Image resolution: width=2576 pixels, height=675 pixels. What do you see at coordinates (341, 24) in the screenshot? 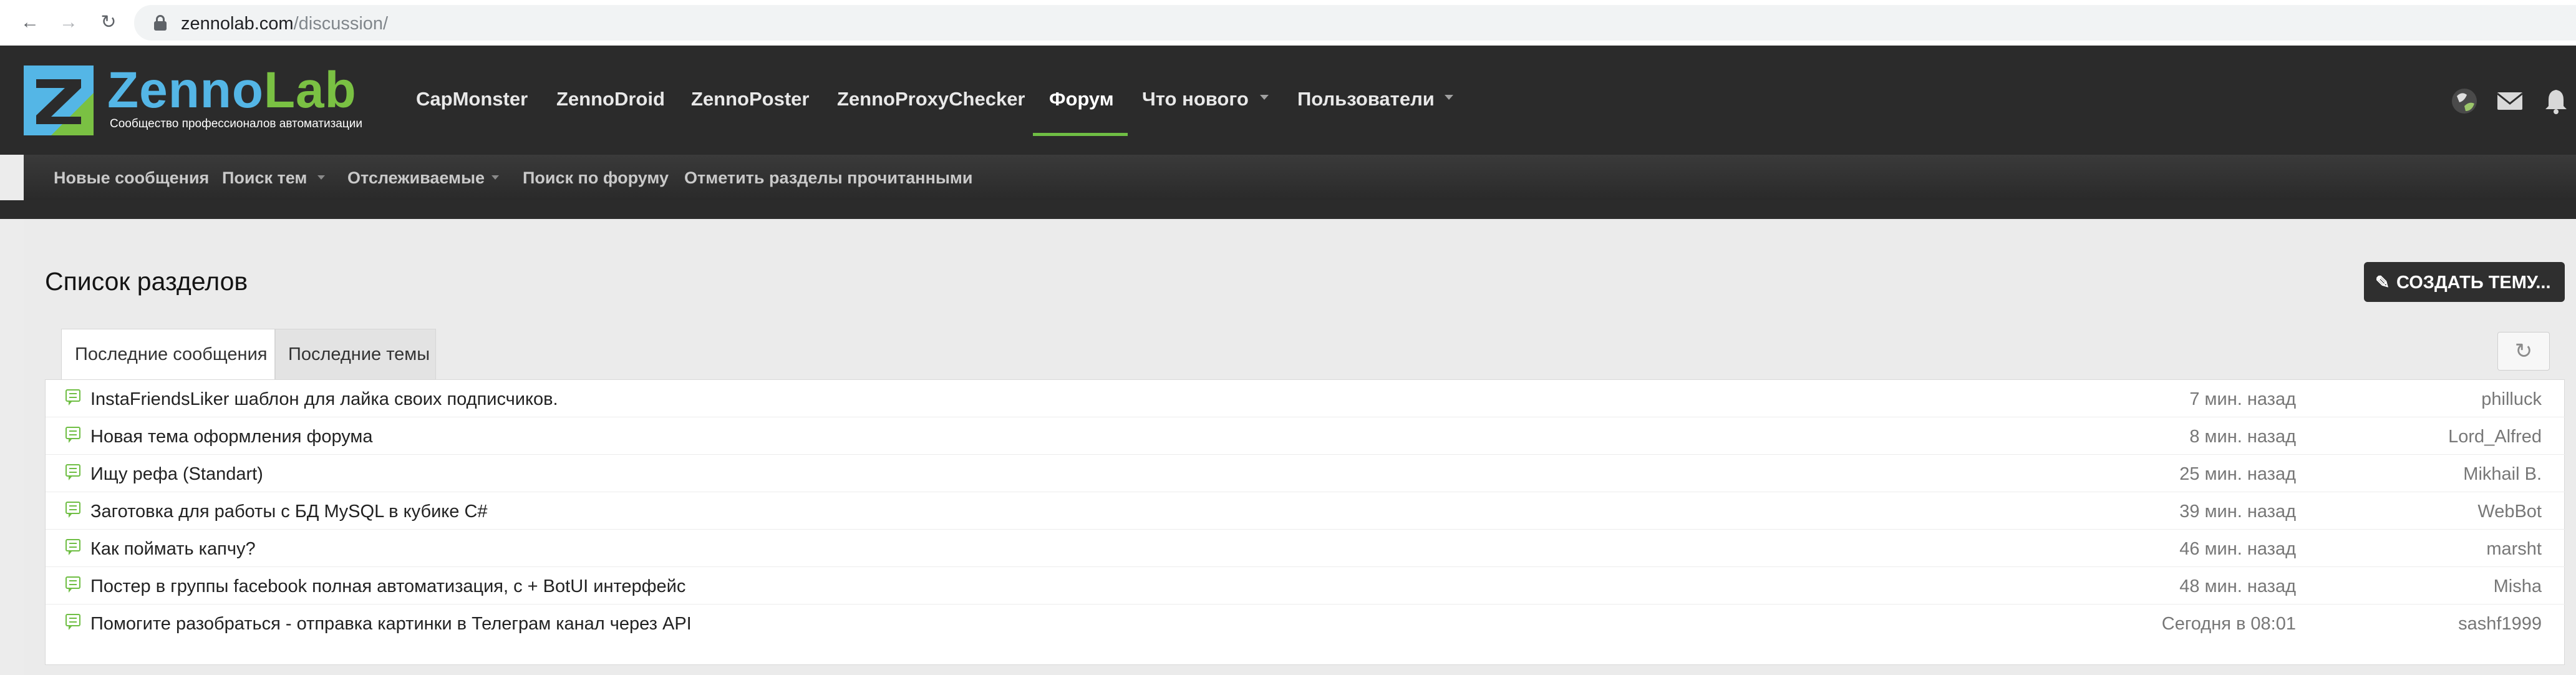
I see `url-path: /discussion/` at bounding box center [341, 24].